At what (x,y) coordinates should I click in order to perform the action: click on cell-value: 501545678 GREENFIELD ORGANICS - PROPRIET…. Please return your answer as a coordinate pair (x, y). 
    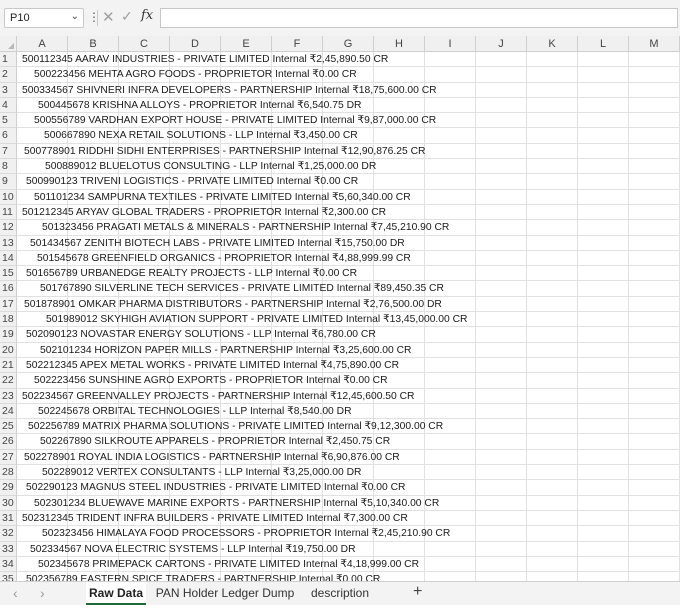
    Looking at the image, I should click on (224, 258).